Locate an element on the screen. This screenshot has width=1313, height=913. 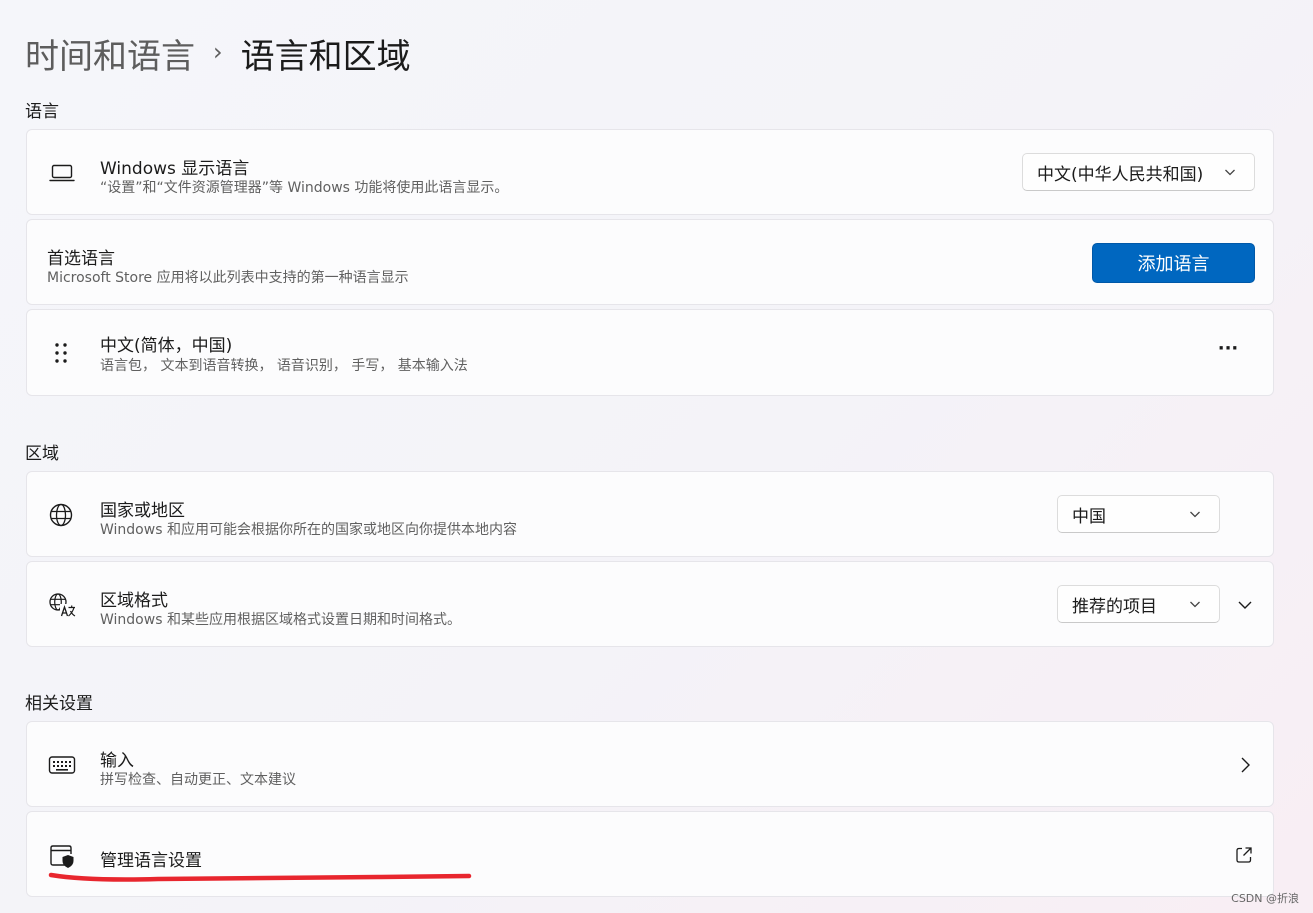
section-title-region: 区域 is located at coordinates (42, 454).